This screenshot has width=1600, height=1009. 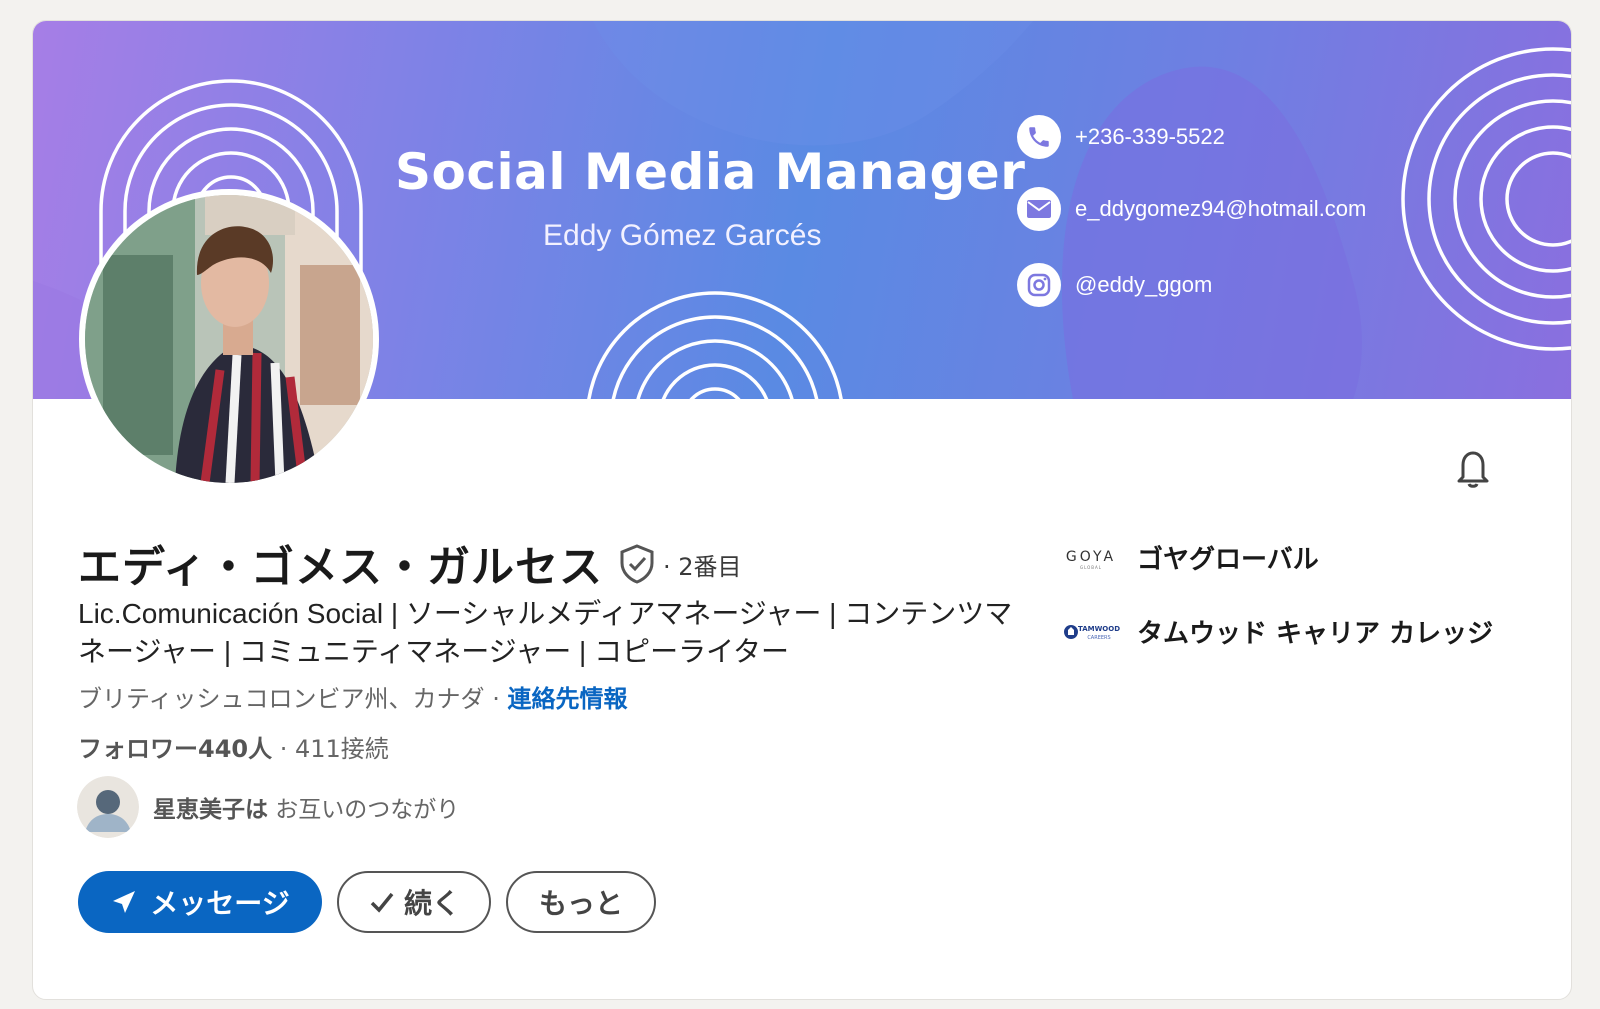 I want to click on mutual-avatar, so click(x=108, y=807).